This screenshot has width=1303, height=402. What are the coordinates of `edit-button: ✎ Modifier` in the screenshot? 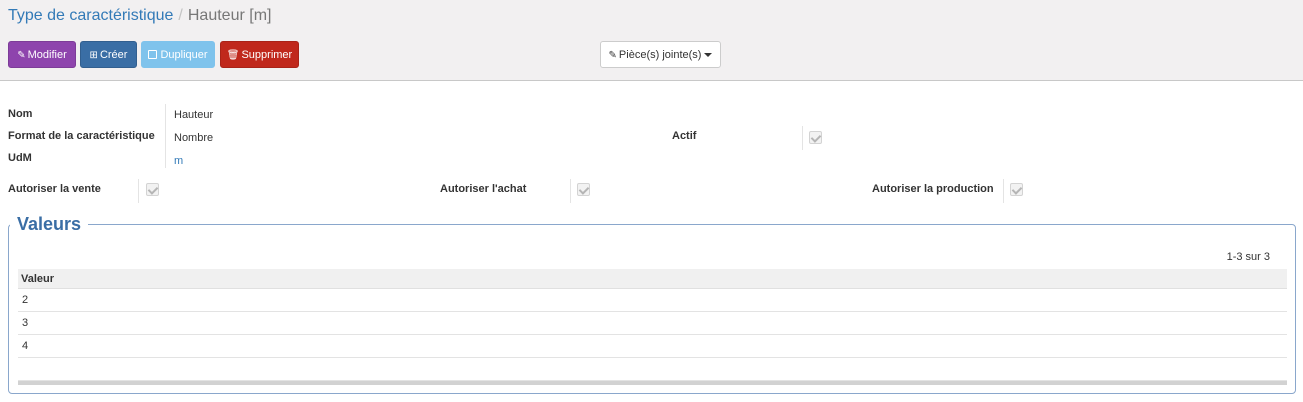 It's located at (42, 54).